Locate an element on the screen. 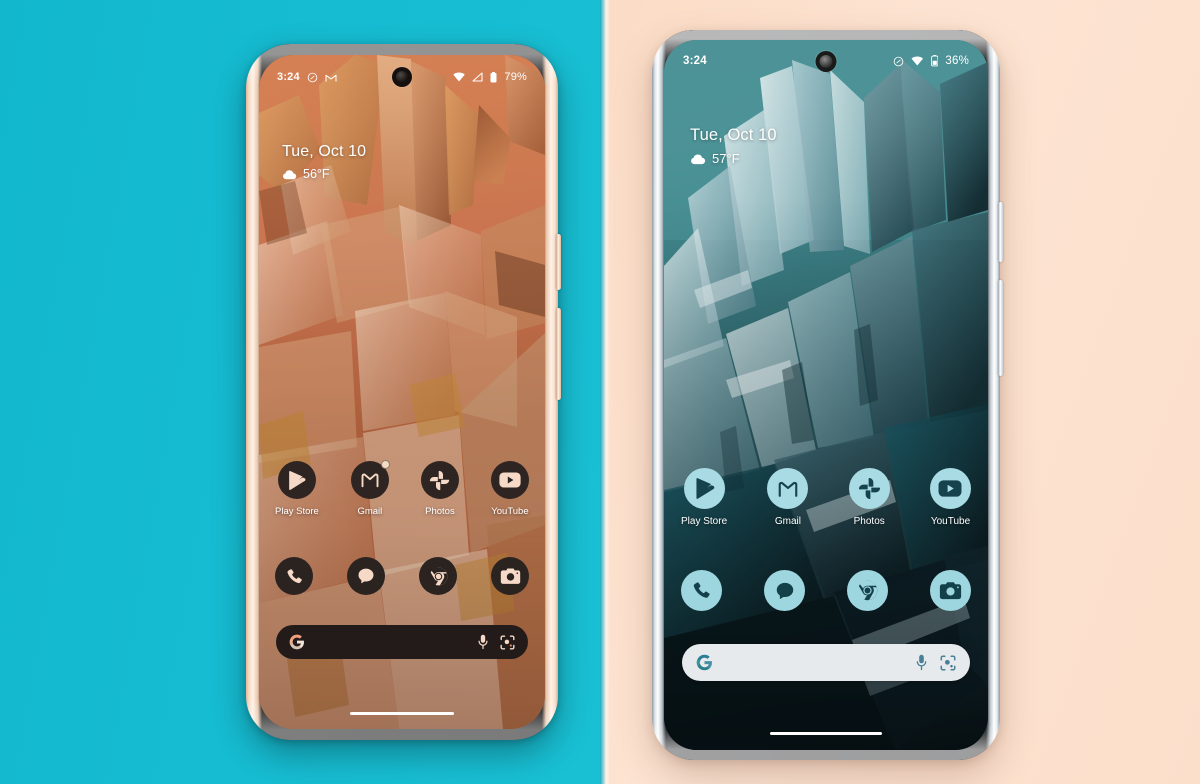 This screenshot has width=1200, height=784. gmail-status-icon is located at coordinates (331, 77).